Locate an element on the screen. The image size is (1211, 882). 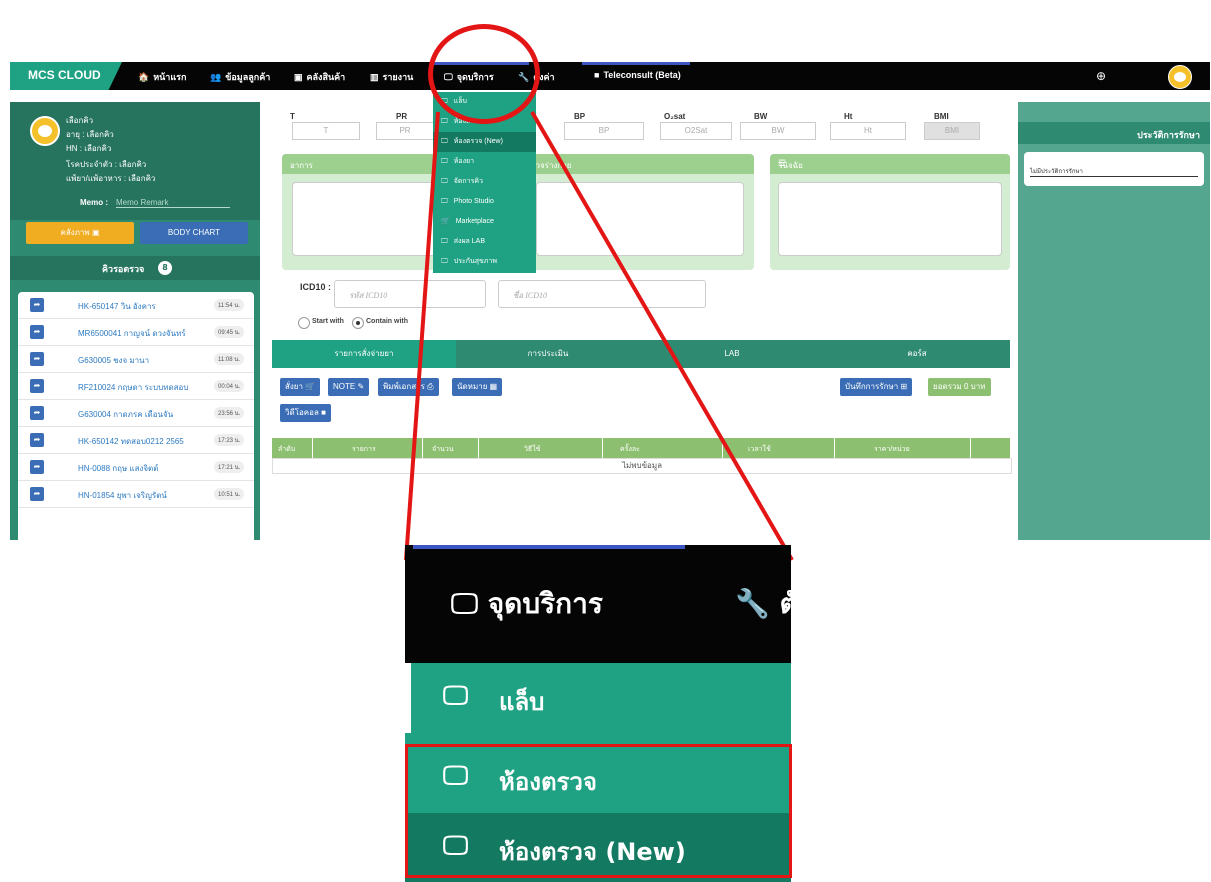
zoom-navbar: 🖵 จุดบริการ 🔧 ตั is located at coordinates (598, 604).